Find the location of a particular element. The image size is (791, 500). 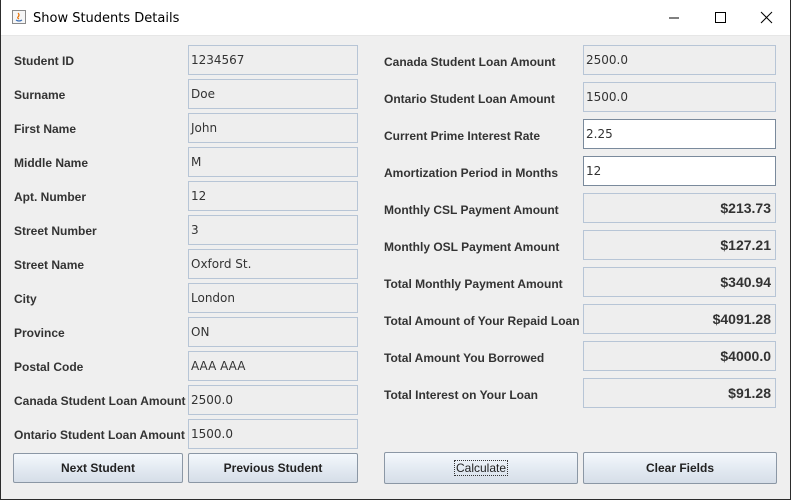

total-monthly-value: $340.94 is located at coordinates (679, 282).